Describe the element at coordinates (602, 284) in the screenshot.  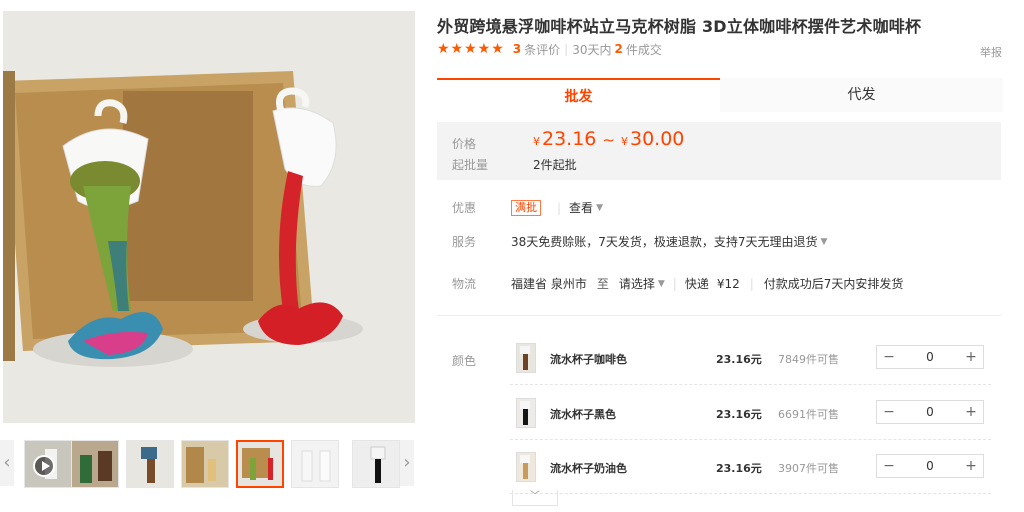
I see `ship-to-label: 至` at that location.